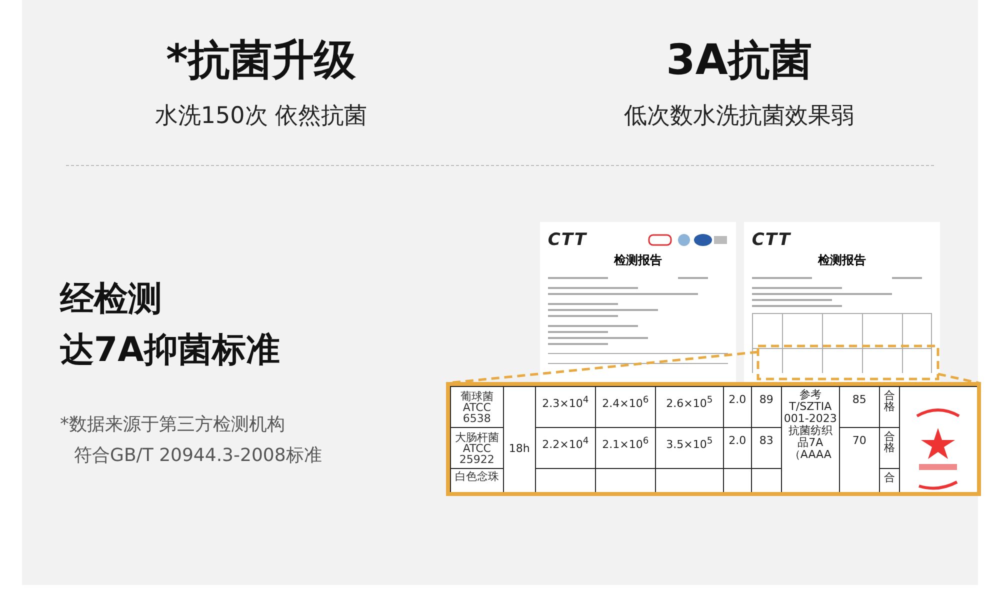 The height and width of the screenshot is (598, 1000). Describe the element at coordinates (198, 456) in the screenshot. I see `source-note: 符合GB/T 20944.3-2008标准` at that location.